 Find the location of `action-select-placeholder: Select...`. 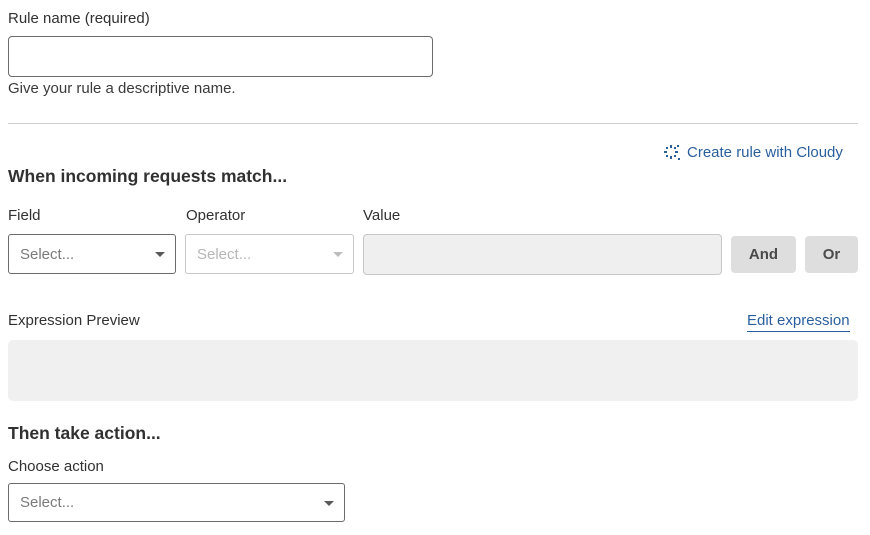

action-select-placeholder: Select... is located at coordinates (47, 502).